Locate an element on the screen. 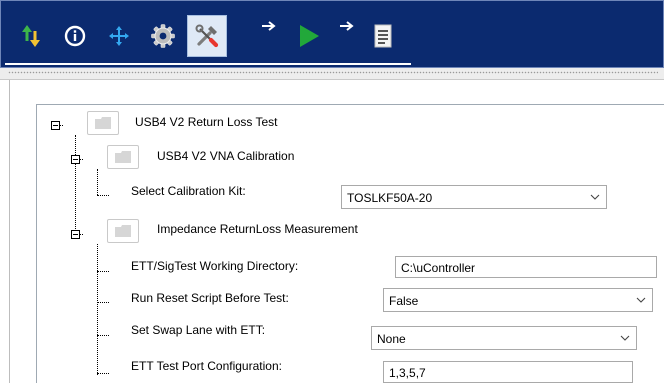 The image size is (664, 383). swap-lane-select: None is located at coordinates (504, 338).